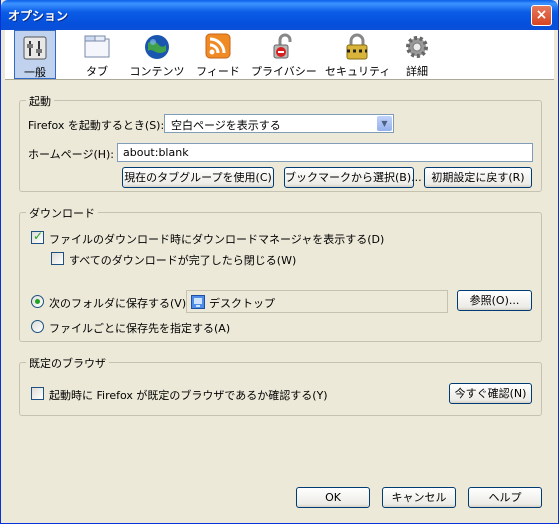 The height and width of the screenshot is (524, 559). I want to click on content-icon, so click(157, 47).